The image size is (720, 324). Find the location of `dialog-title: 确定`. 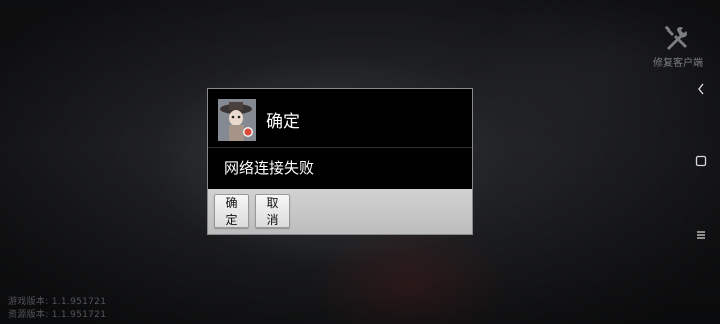

dialog-title: 确定 is located at coordinates (283, 122).